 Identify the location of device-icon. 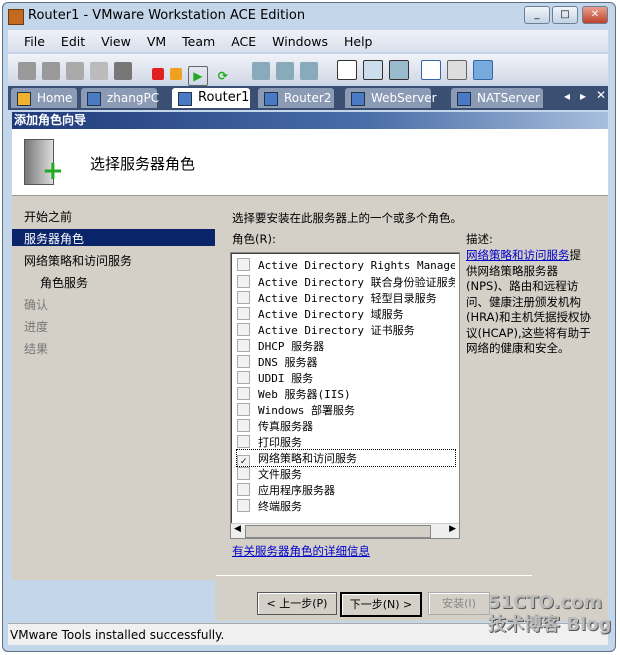
(75, 71).